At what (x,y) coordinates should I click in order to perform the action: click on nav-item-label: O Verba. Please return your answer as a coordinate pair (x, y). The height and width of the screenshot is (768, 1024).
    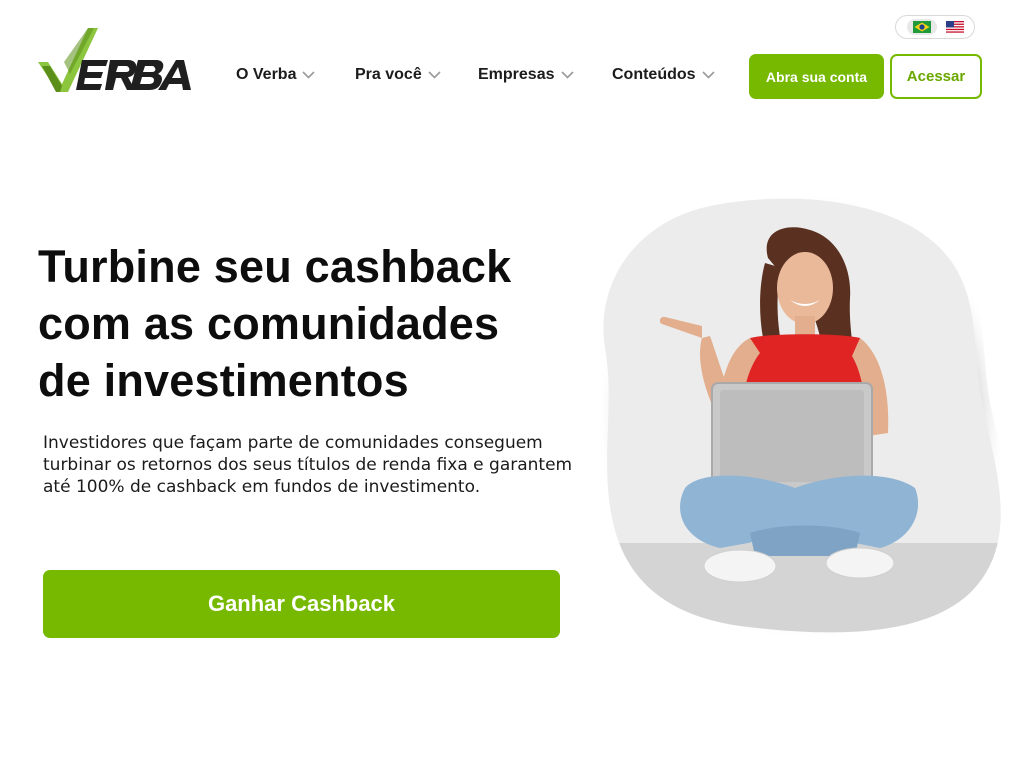
    Looking at the image, I should click on (266, 74).